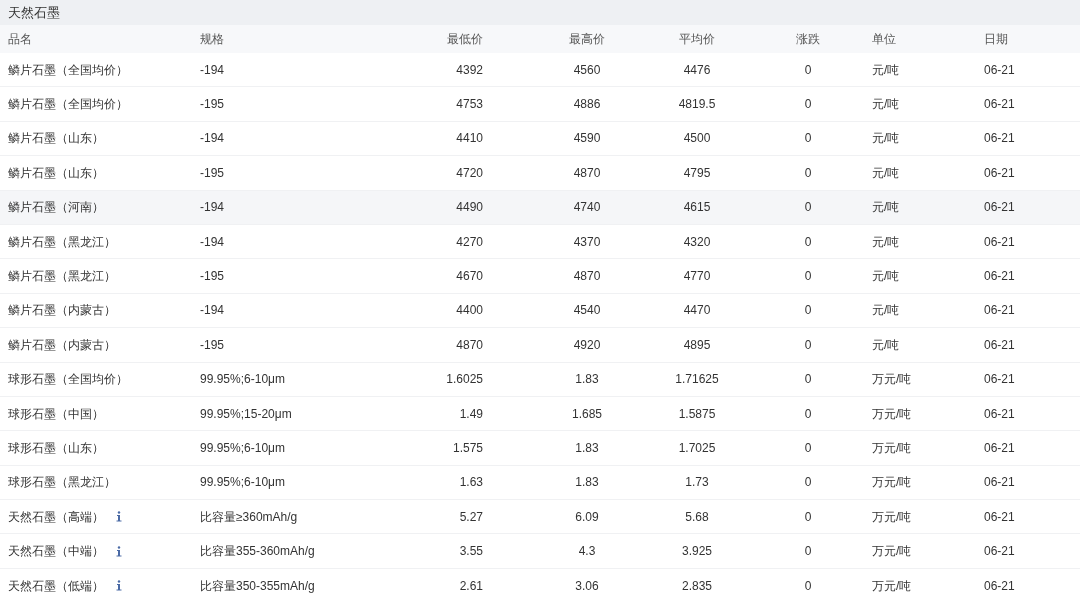  I want to click on table-cell: 4740, so click(587, 207).